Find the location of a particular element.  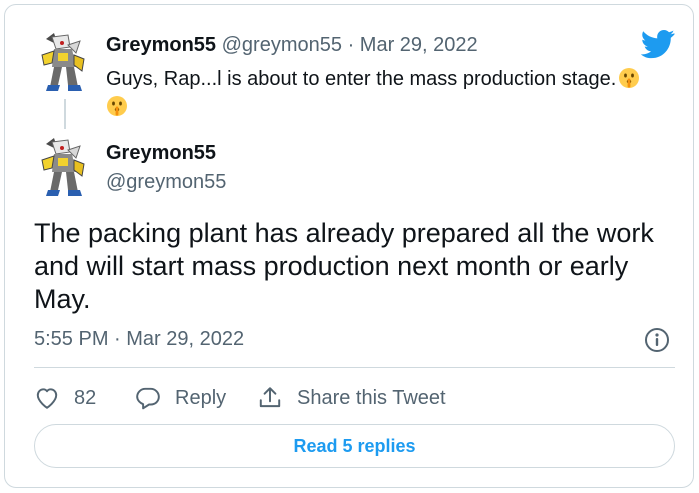

thread-connector-line is located at coordinates (65, 114).